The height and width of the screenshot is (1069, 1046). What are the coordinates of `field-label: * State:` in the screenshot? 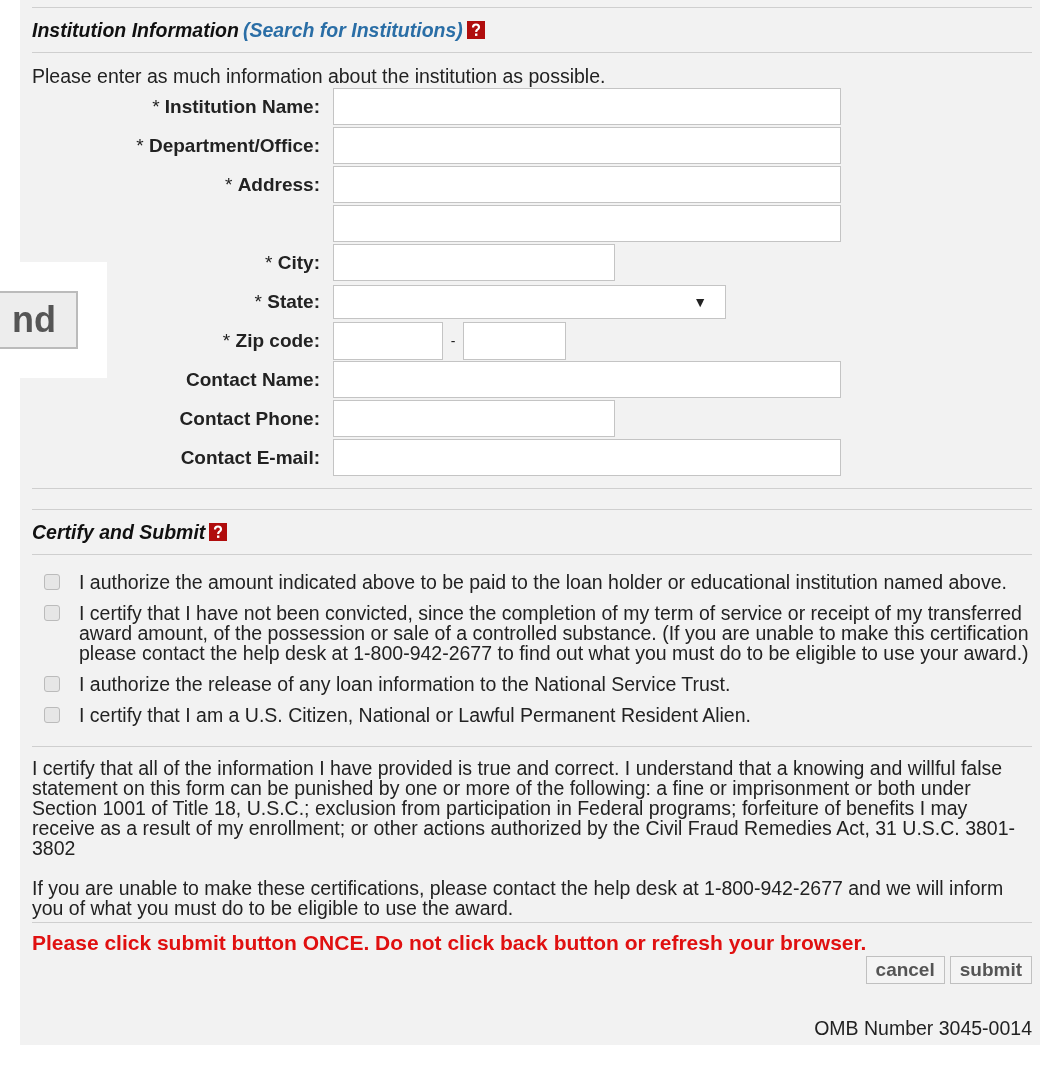 It's located at (287, 301).